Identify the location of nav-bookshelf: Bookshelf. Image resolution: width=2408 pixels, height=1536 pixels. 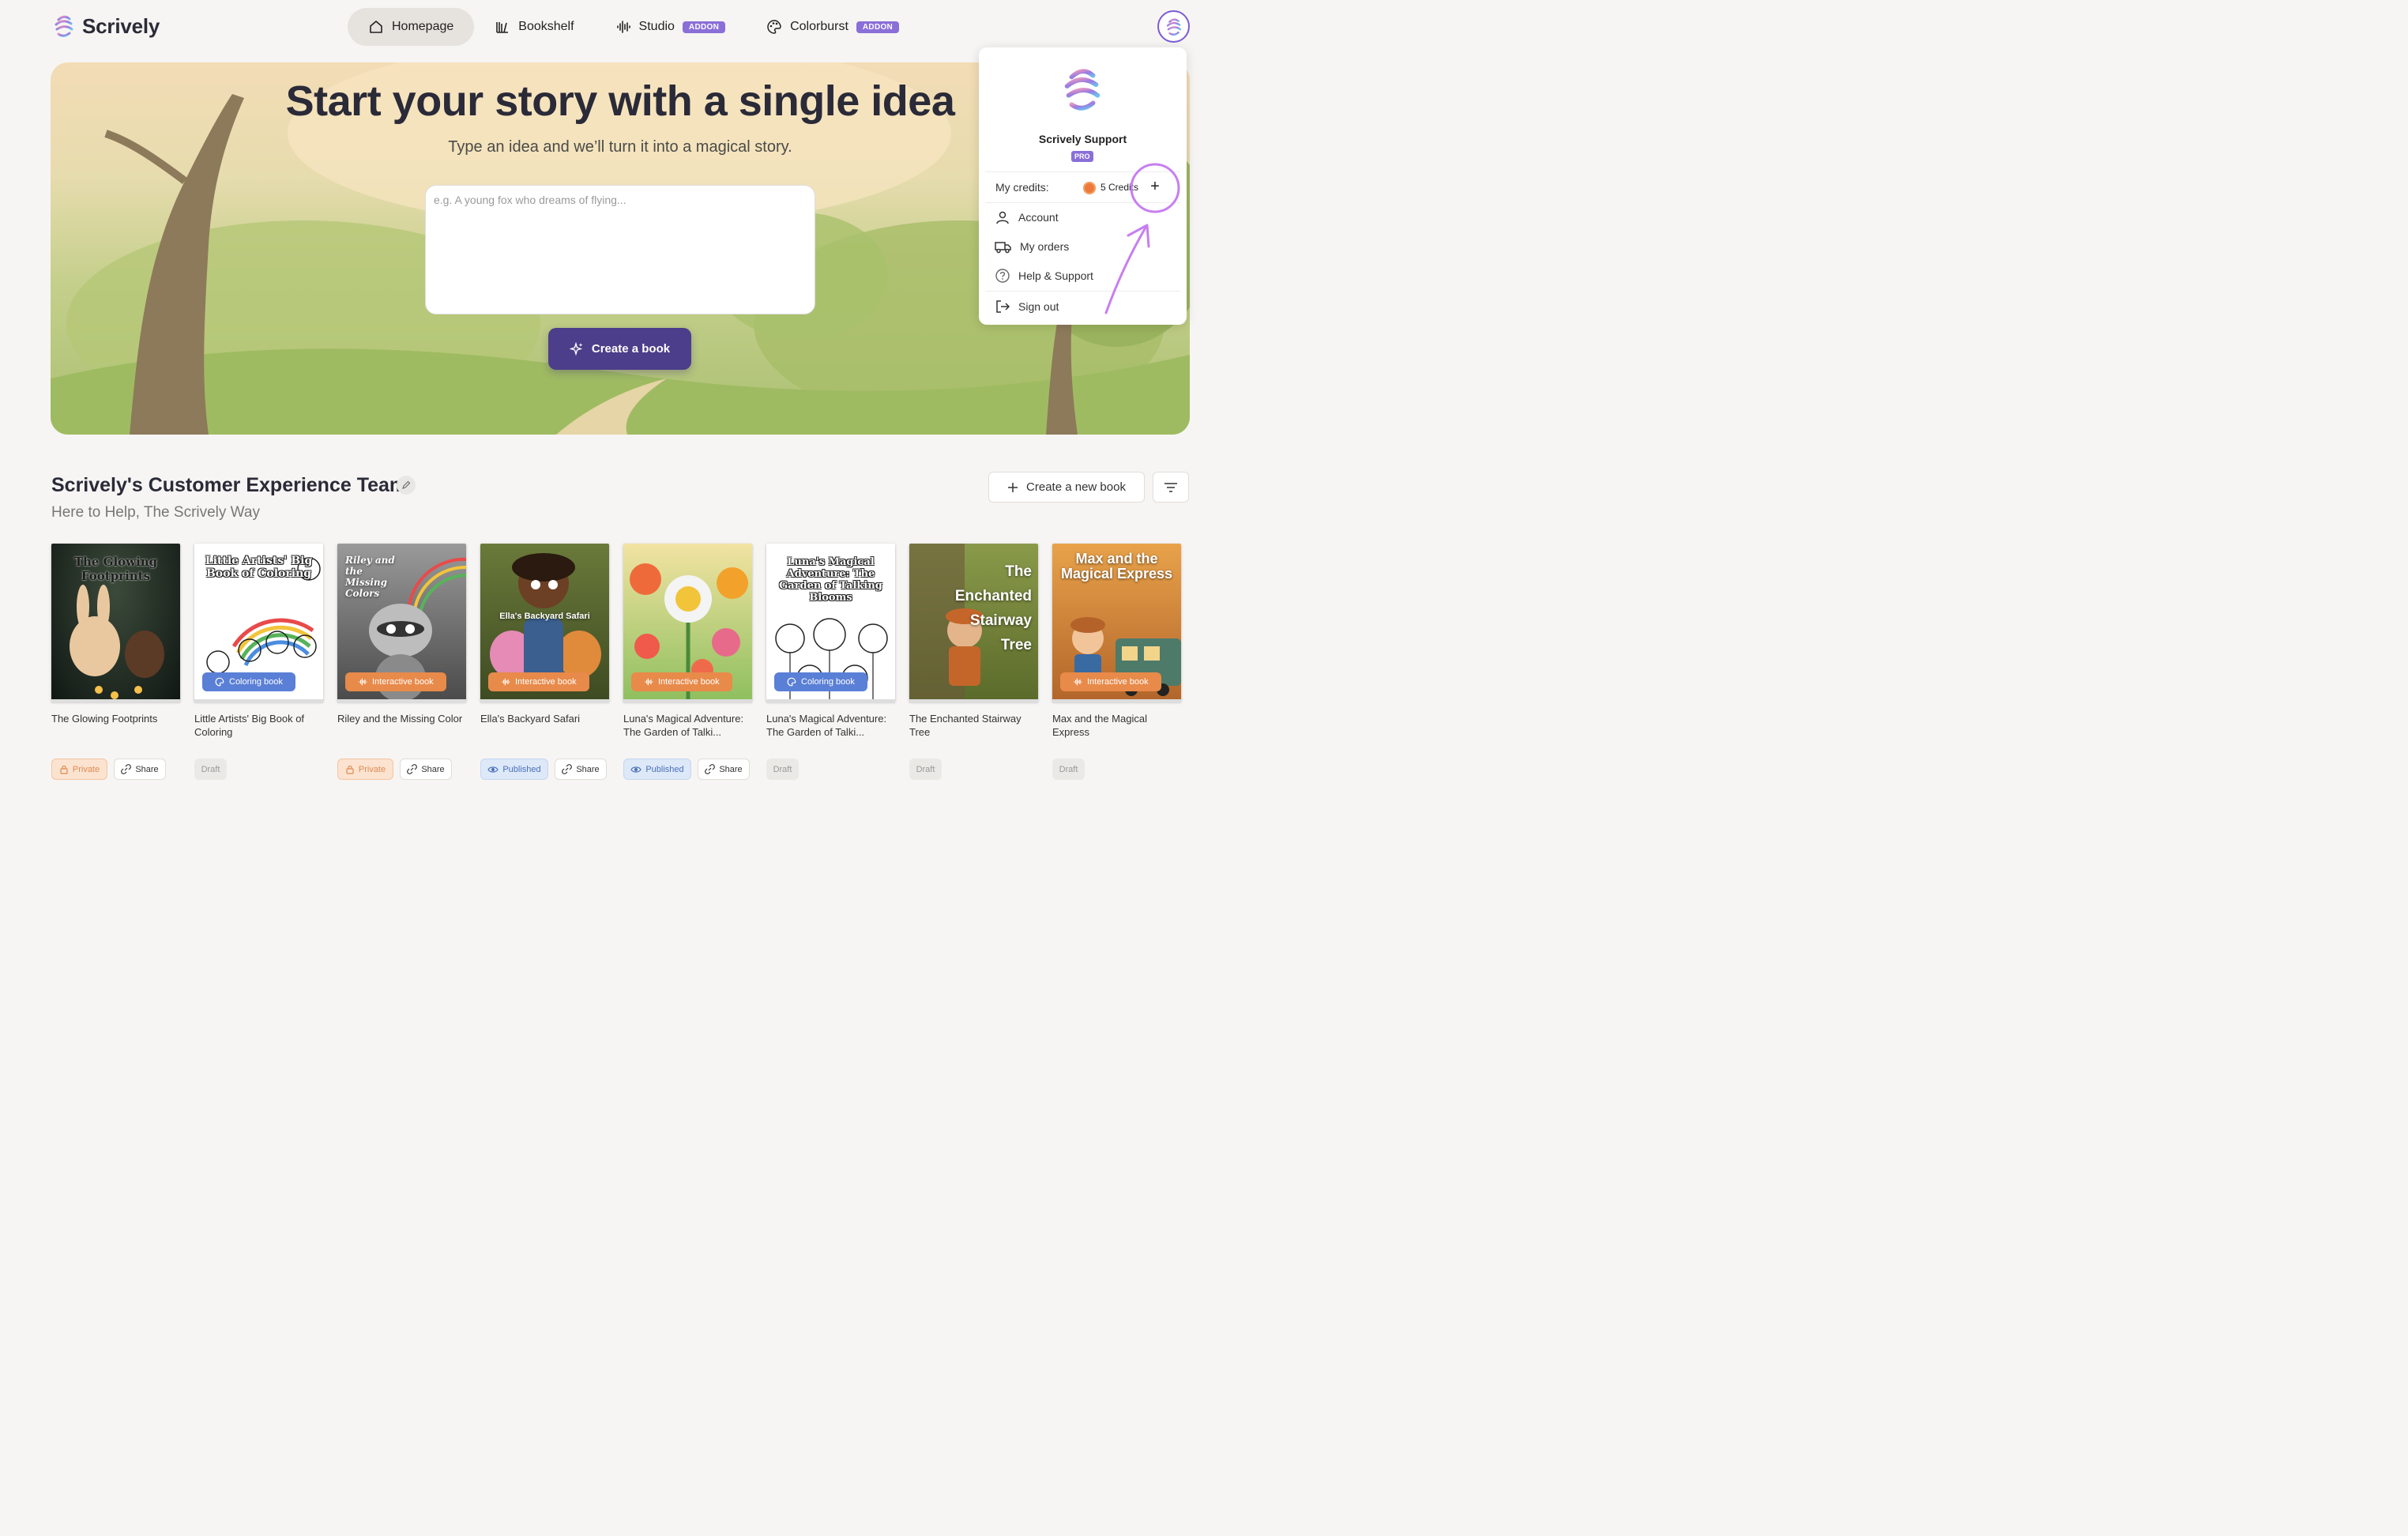
(534, 27).